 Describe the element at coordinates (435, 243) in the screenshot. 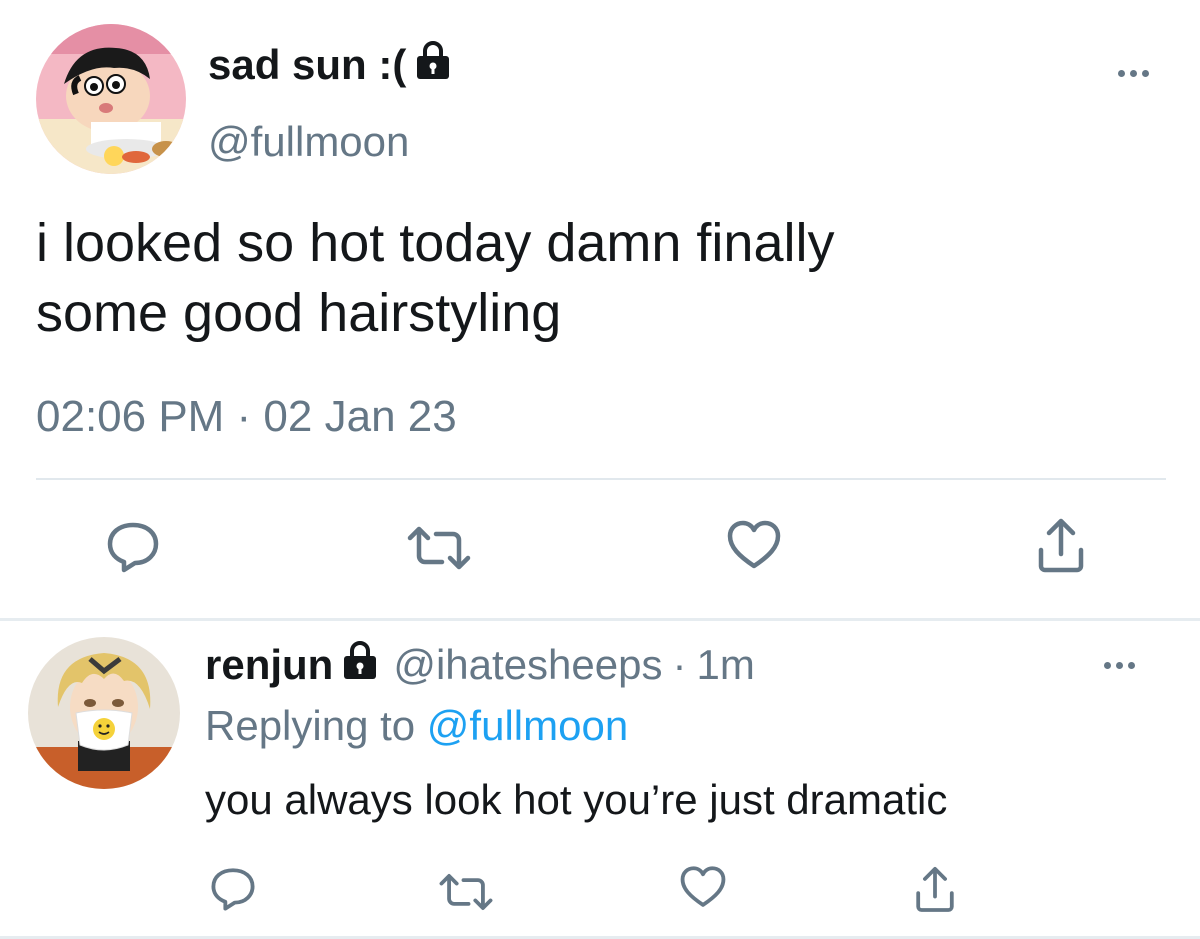

I see `tweet-text-line: i looked so hot today damn finally` at that location.